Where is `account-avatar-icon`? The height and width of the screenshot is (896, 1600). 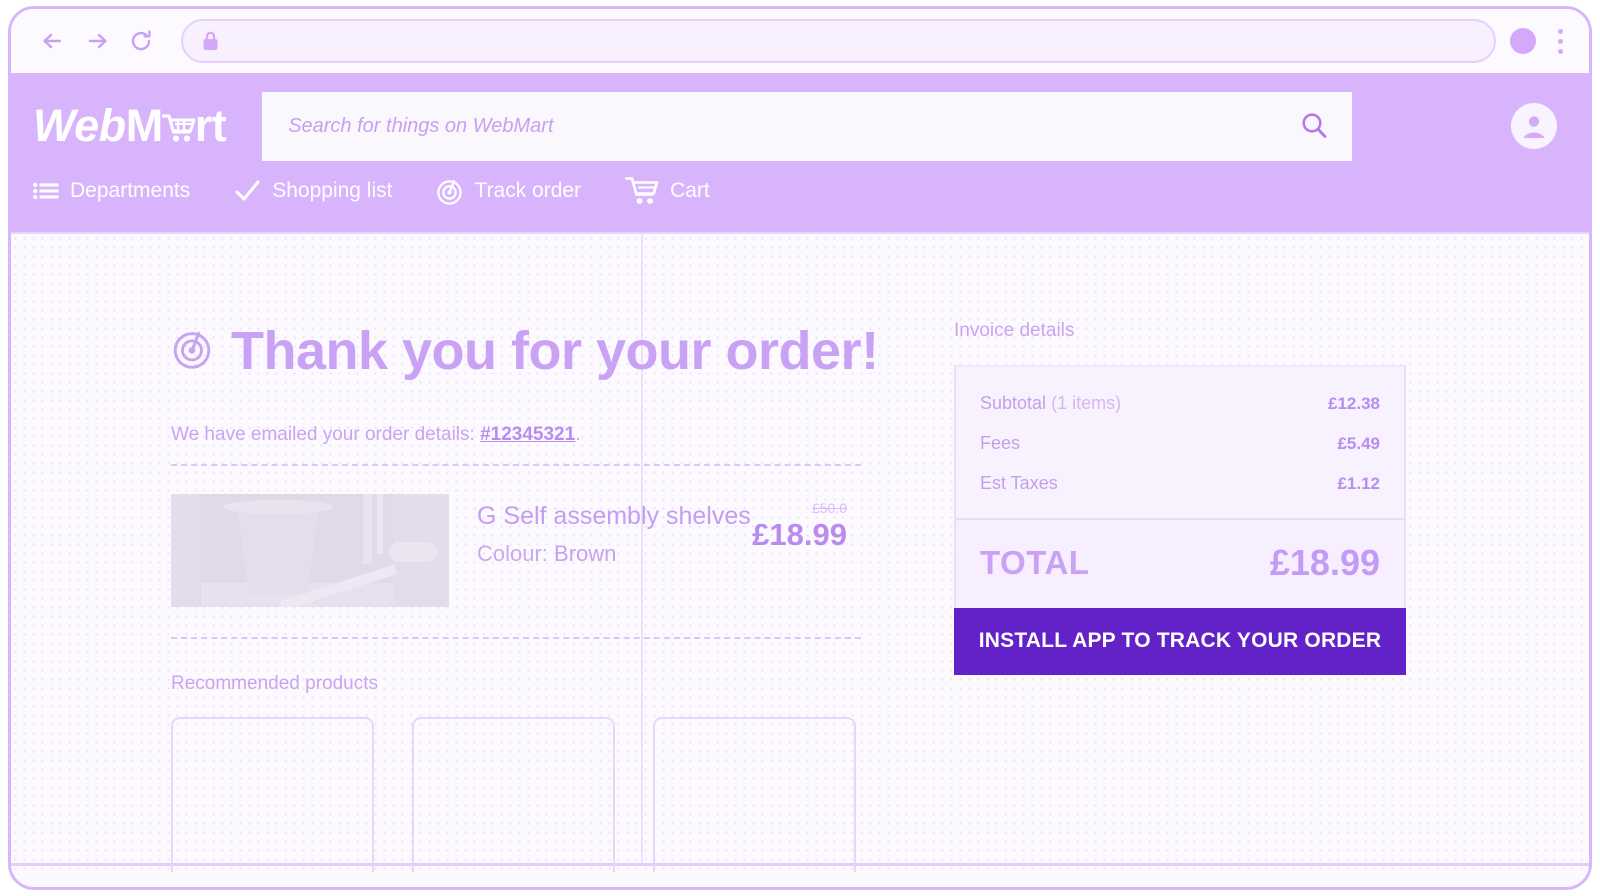 account-avatar-icon is located at coordinates (1534, 127).